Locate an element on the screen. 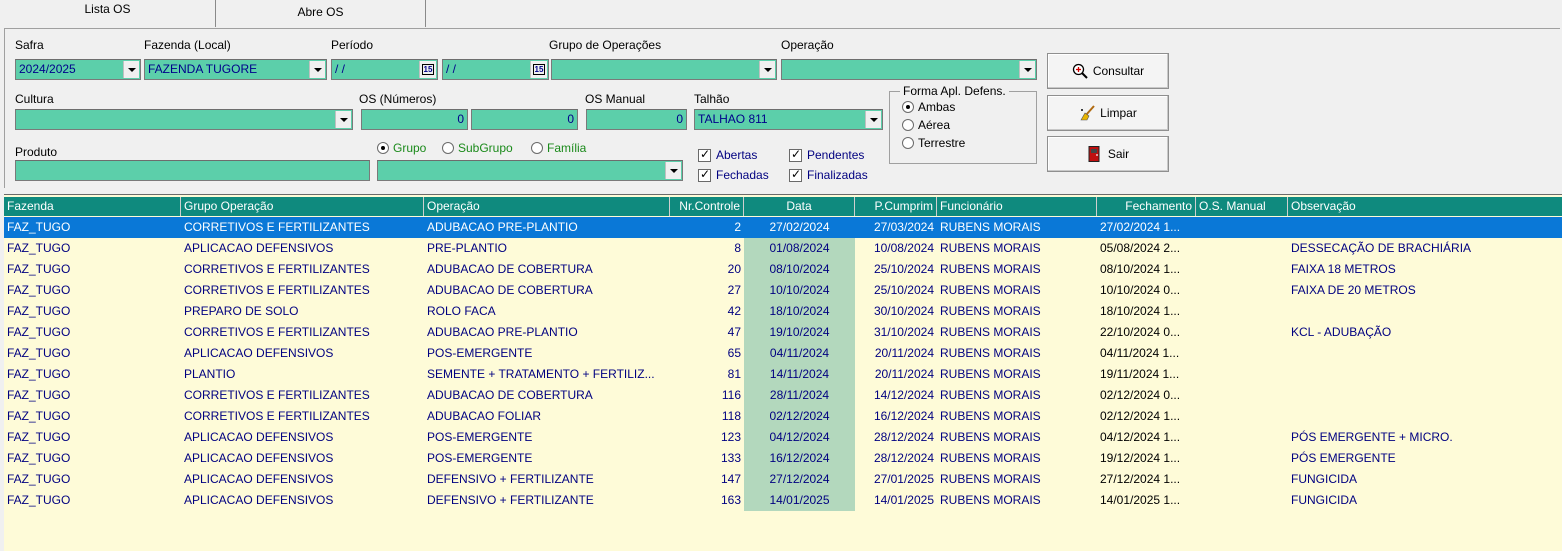  radio-subgrupo: SubGrupo is located at coordinates (477, 148).